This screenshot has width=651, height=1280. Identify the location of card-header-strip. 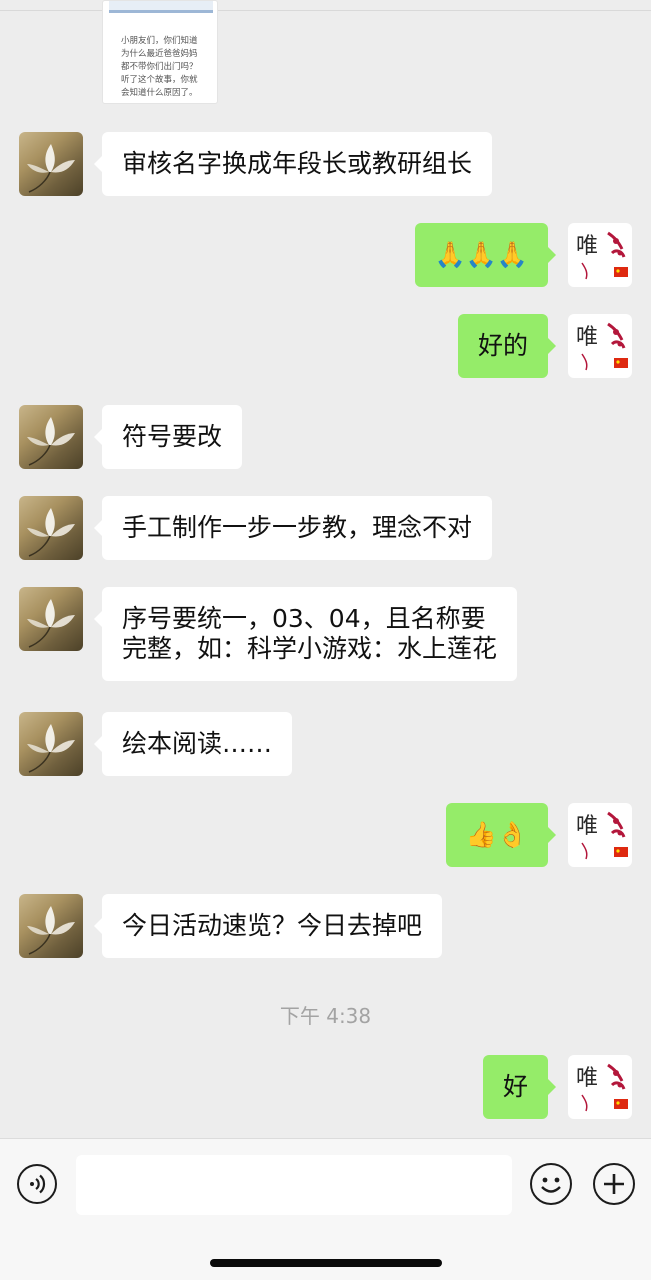
(161, 7).